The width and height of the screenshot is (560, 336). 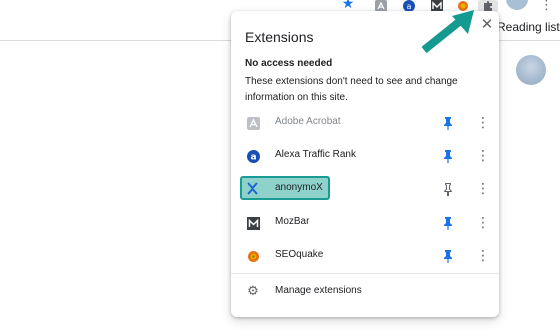 What do you see at coordinates (253, 290) in the screenshot?
I see `gear-icon: ⚙` at bounding box center [253, 290].